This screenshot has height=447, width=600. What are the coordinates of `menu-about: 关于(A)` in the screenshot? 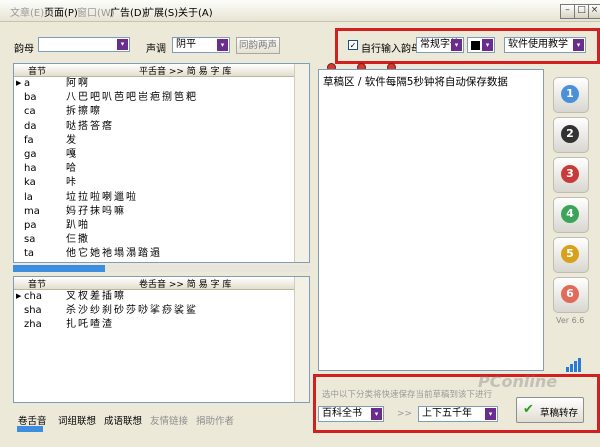 It's located at (195, 11).